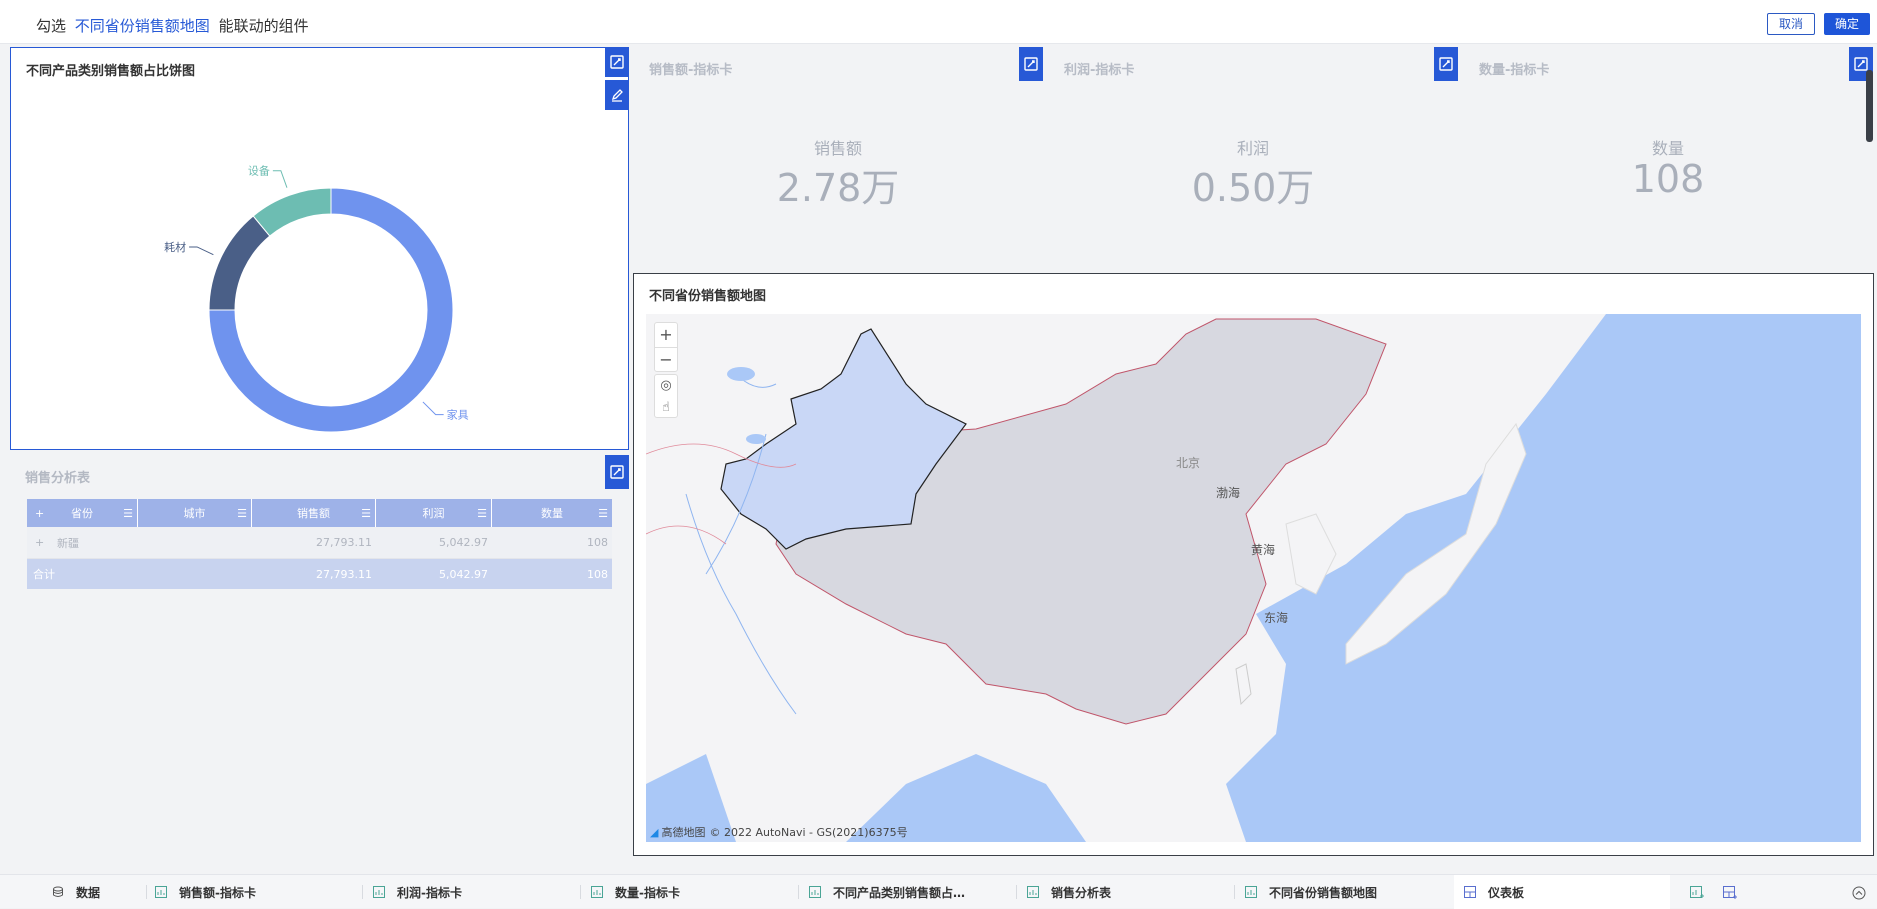 The width and height of the screenshot is (1877, 909). What do you see at coordinates (319, 574) in the screenshot?
I see `table-total-row: 合计 27,793.11 5,042.97 108` at bounding box center [319, 574].